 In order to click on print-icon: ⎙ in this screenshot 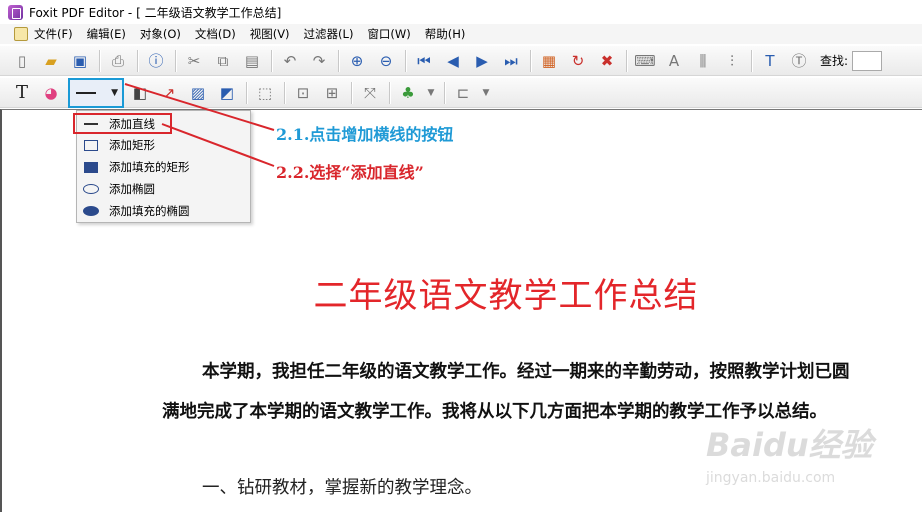, I will do `click(118, 61)`.